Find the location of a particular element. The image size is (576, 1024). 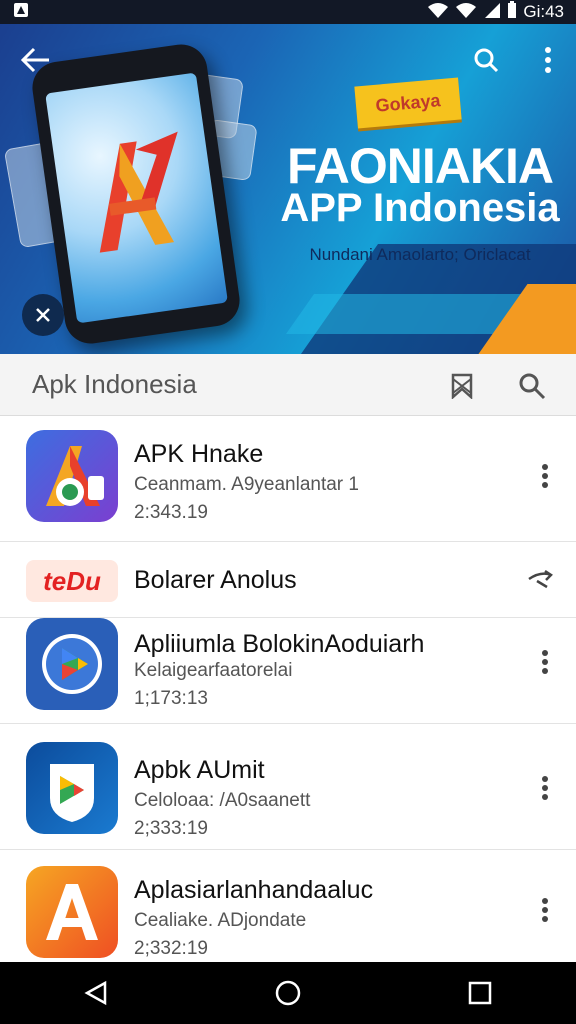

back-button is located at coordinates (36, 60).